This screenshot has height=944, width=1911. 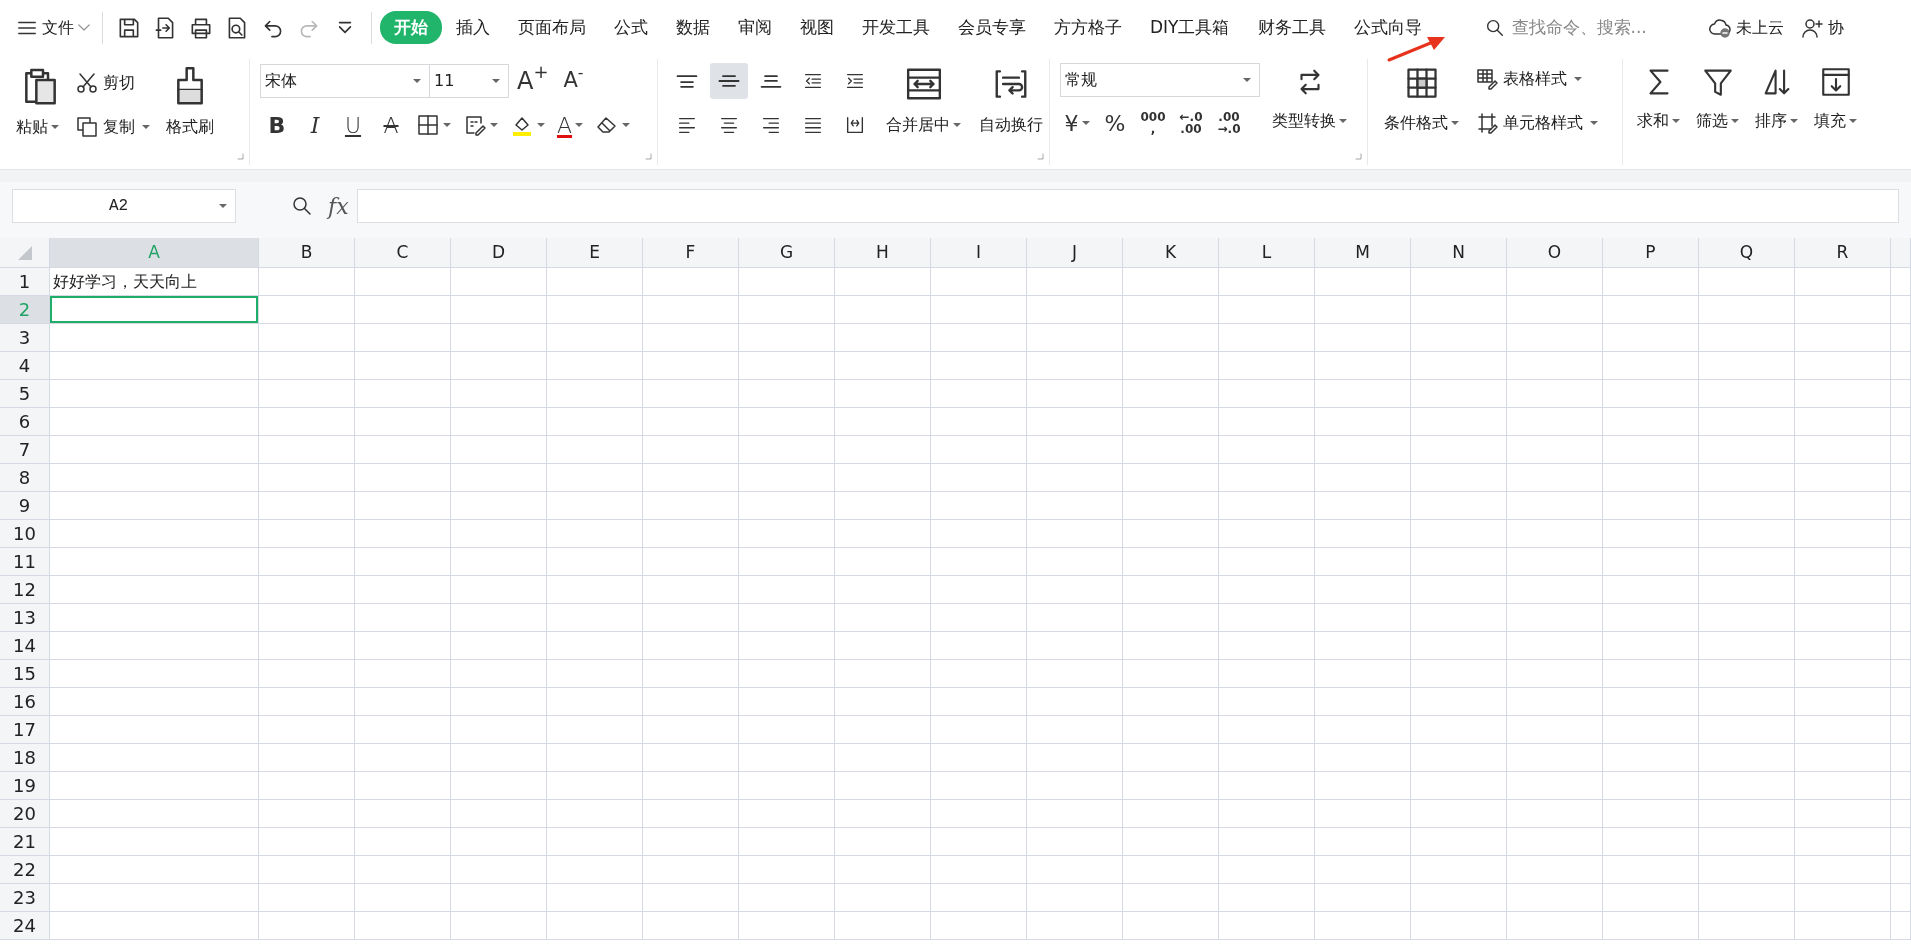 I want to click on row-header: 24, so click(x=25, y=926).